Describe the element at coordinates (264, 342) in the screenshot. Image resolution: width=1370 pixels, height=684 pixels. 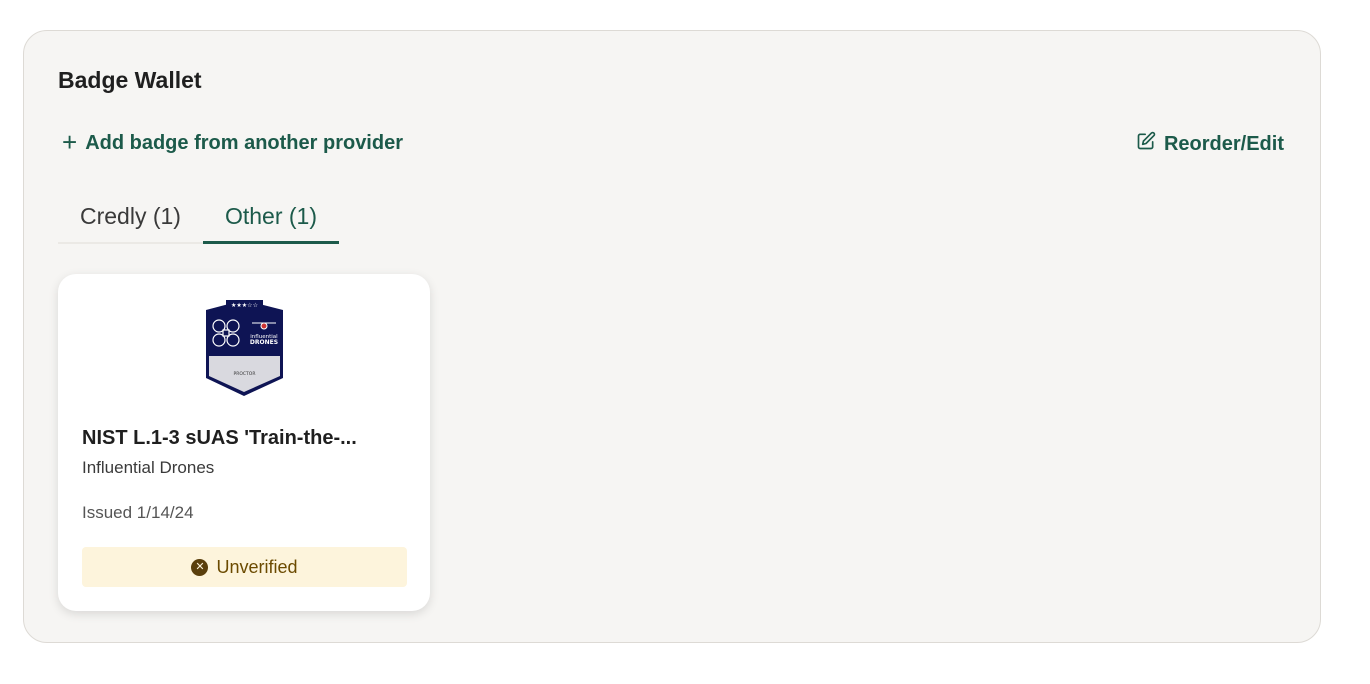
I see `badge-brand-line2: DRONES` at that location.